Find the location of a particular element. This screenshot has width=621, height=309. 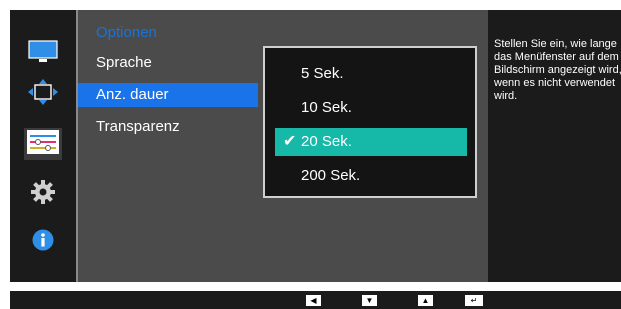

up-button: ▲ is located at coordinates (425, 300).